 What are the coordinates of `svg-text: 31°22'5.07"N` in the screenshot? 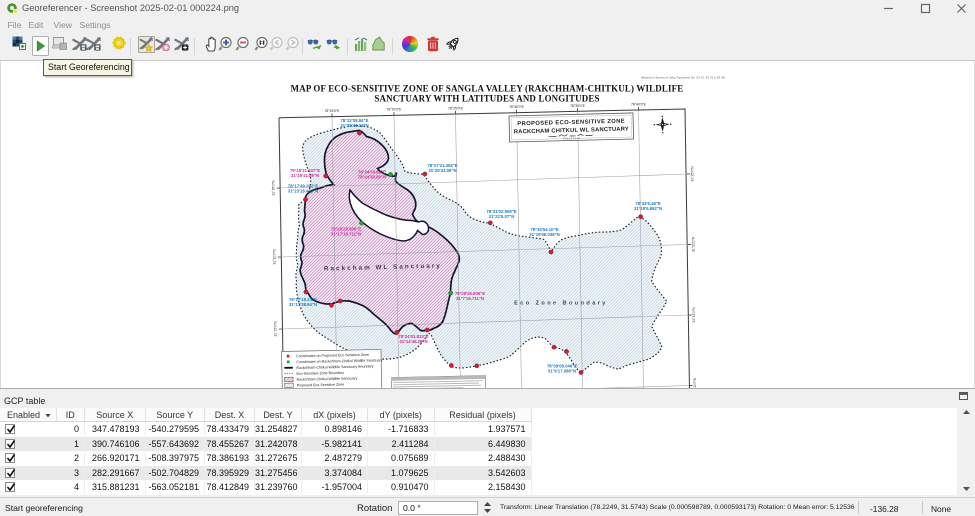 It's located at (502, 216).